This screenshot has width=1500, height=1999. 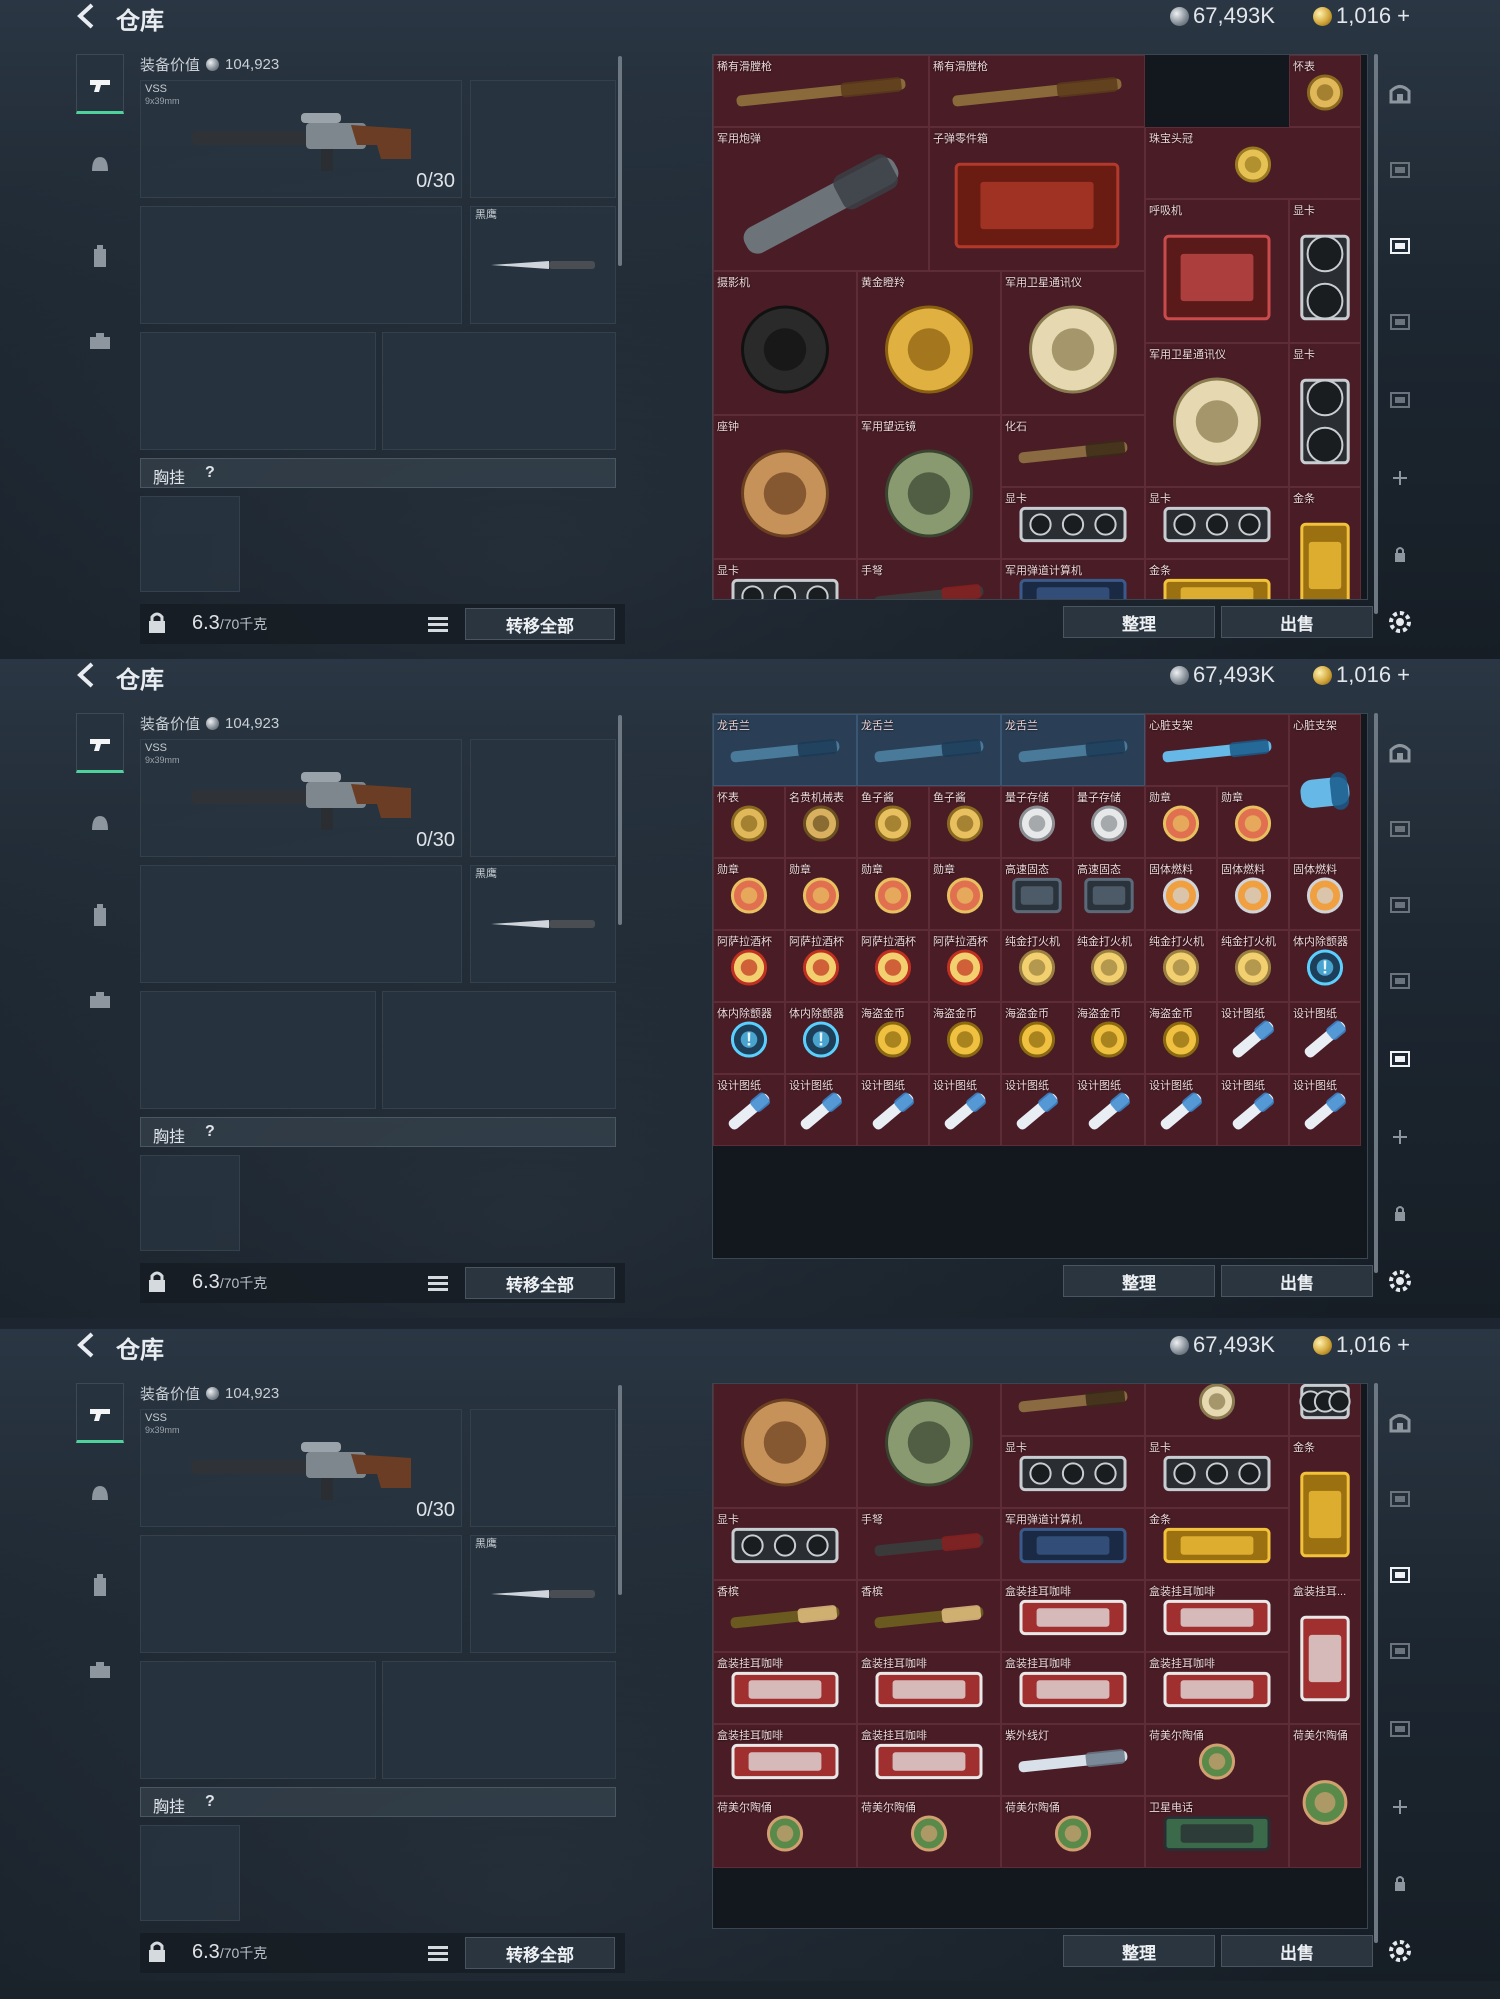 What do you see at coordinates (785, 1446) in the screenshot?
I see `item-cell: 座钟` at bounding box center [785, 1446].